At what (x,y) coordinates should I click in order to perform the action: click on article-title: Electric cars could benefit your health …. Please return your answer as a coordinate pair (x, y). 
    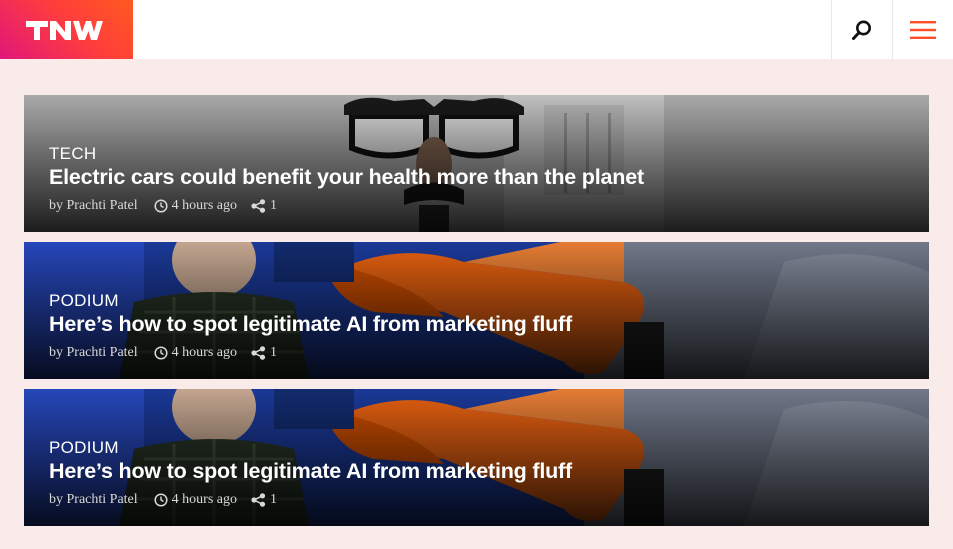
    Looking at the image, I should click on (479, 177).